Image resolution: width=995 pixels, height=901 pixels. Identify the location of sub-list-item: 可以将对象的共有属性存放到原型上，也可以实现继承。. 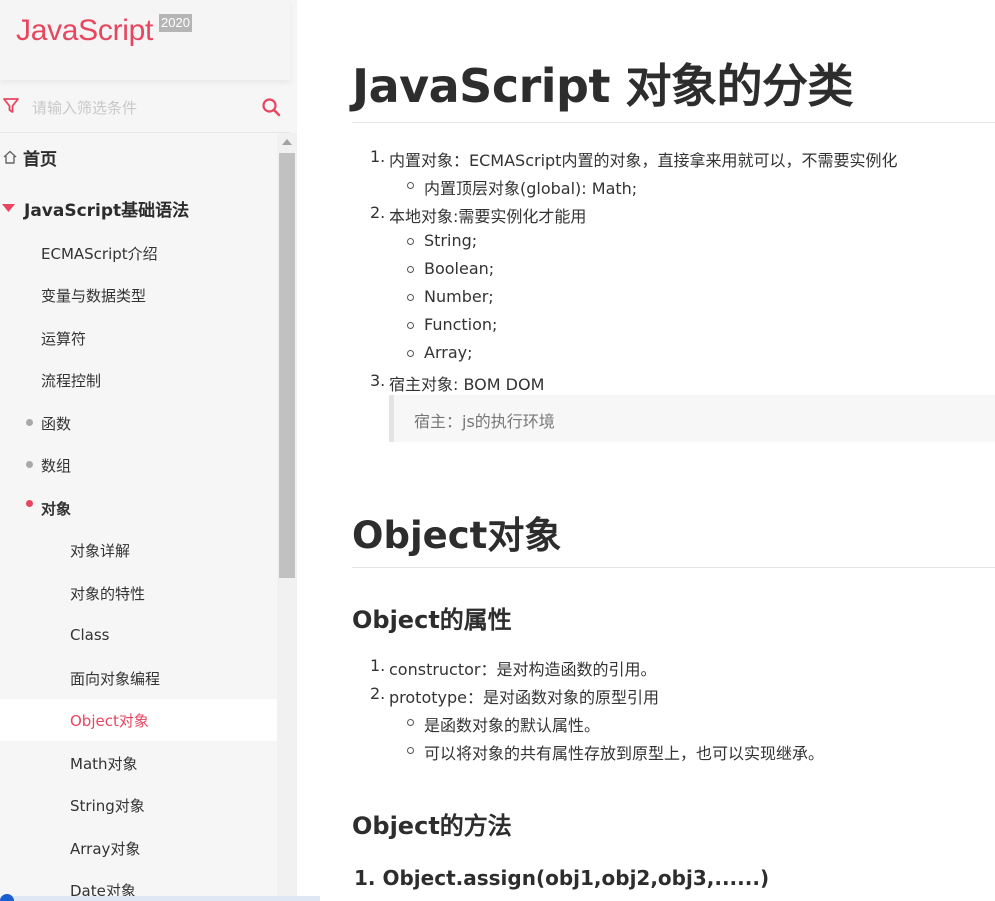
(624, 753).